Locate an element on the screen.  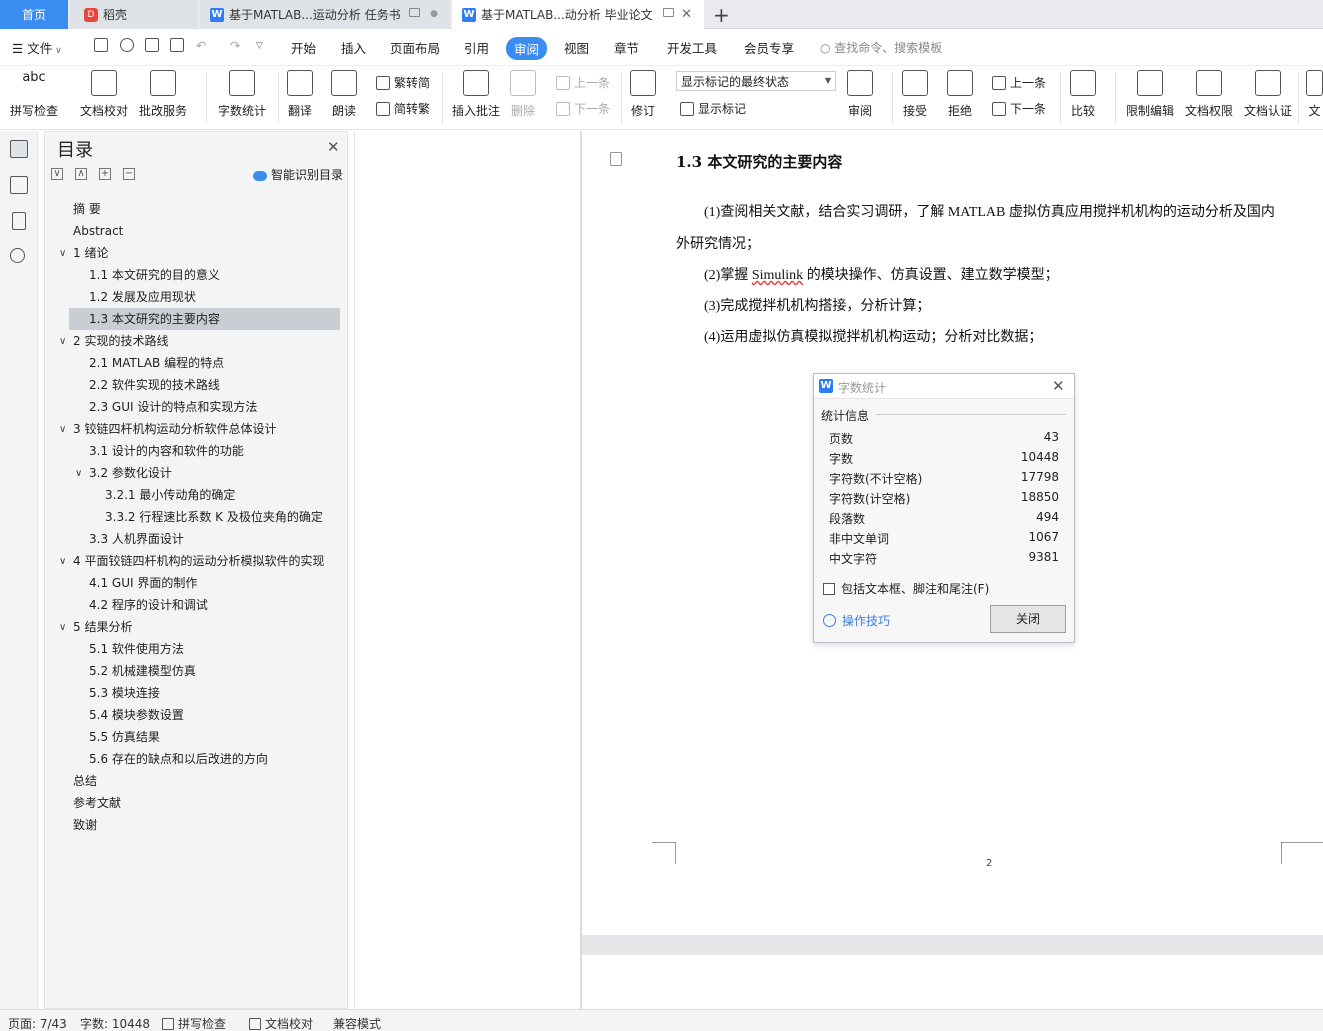
markup-state-select: 显示标记的最终状态 ▼ is located at coordinates (756, 81).